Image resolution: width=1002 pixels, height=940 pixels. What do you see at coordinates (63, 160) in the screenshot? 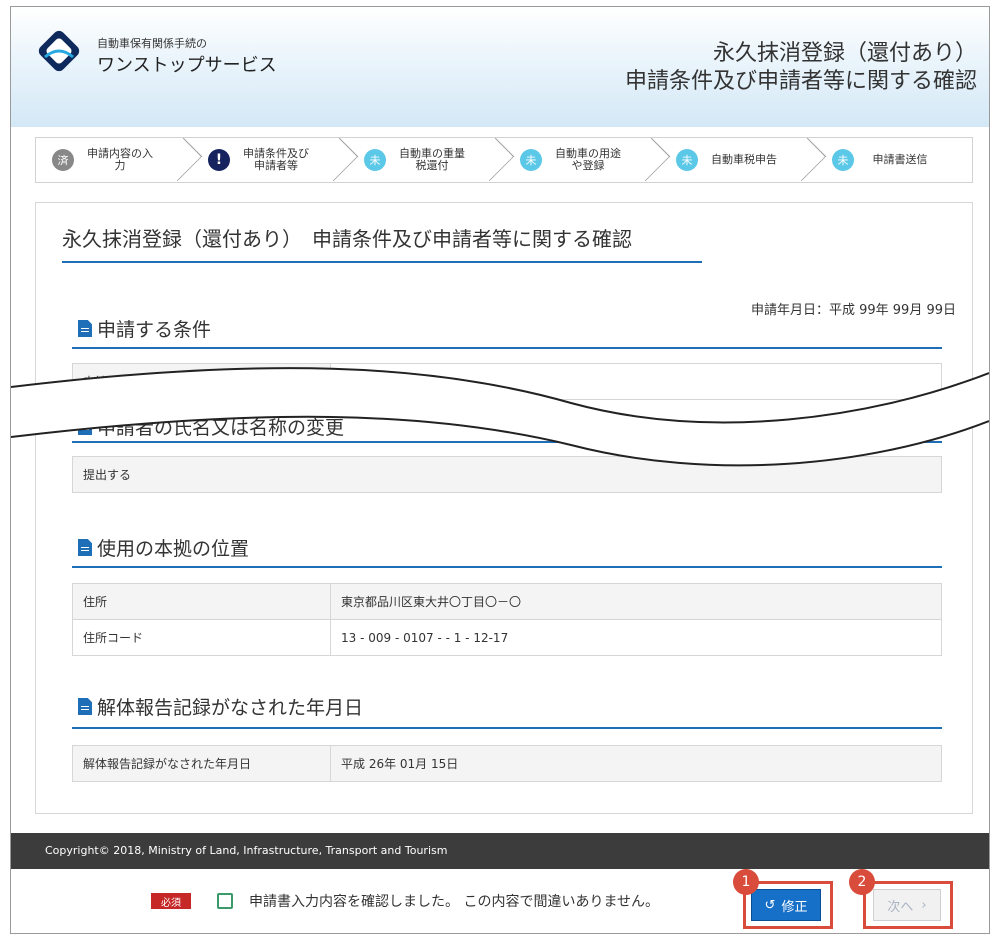
I see `step-done-badge: 済` at bounding box center [63, 160].